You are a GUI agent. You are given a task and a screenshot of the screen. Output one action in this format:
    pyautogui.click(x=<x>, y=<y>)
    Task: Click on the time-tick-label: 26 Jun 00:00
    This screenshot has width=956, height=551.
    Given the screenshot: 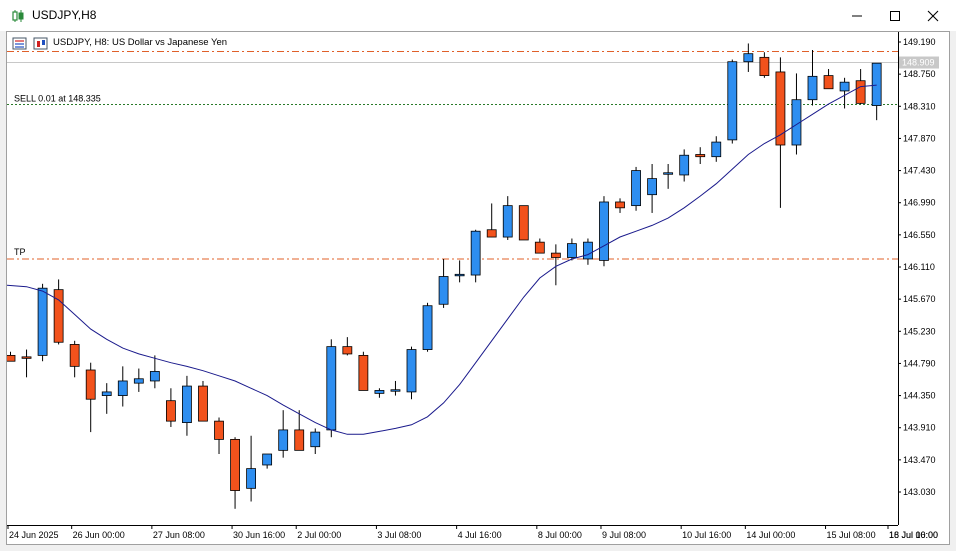 What is the action you would take?
    pyautogui.click(x=99, y=535)
    